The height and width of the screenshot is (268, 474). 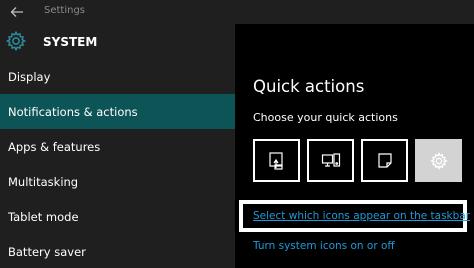 What do you see at coordinates (324, 246) in the screenshot?
I see `system-icons-link: Turn system icons on or off` at bounding box center [324, 246].